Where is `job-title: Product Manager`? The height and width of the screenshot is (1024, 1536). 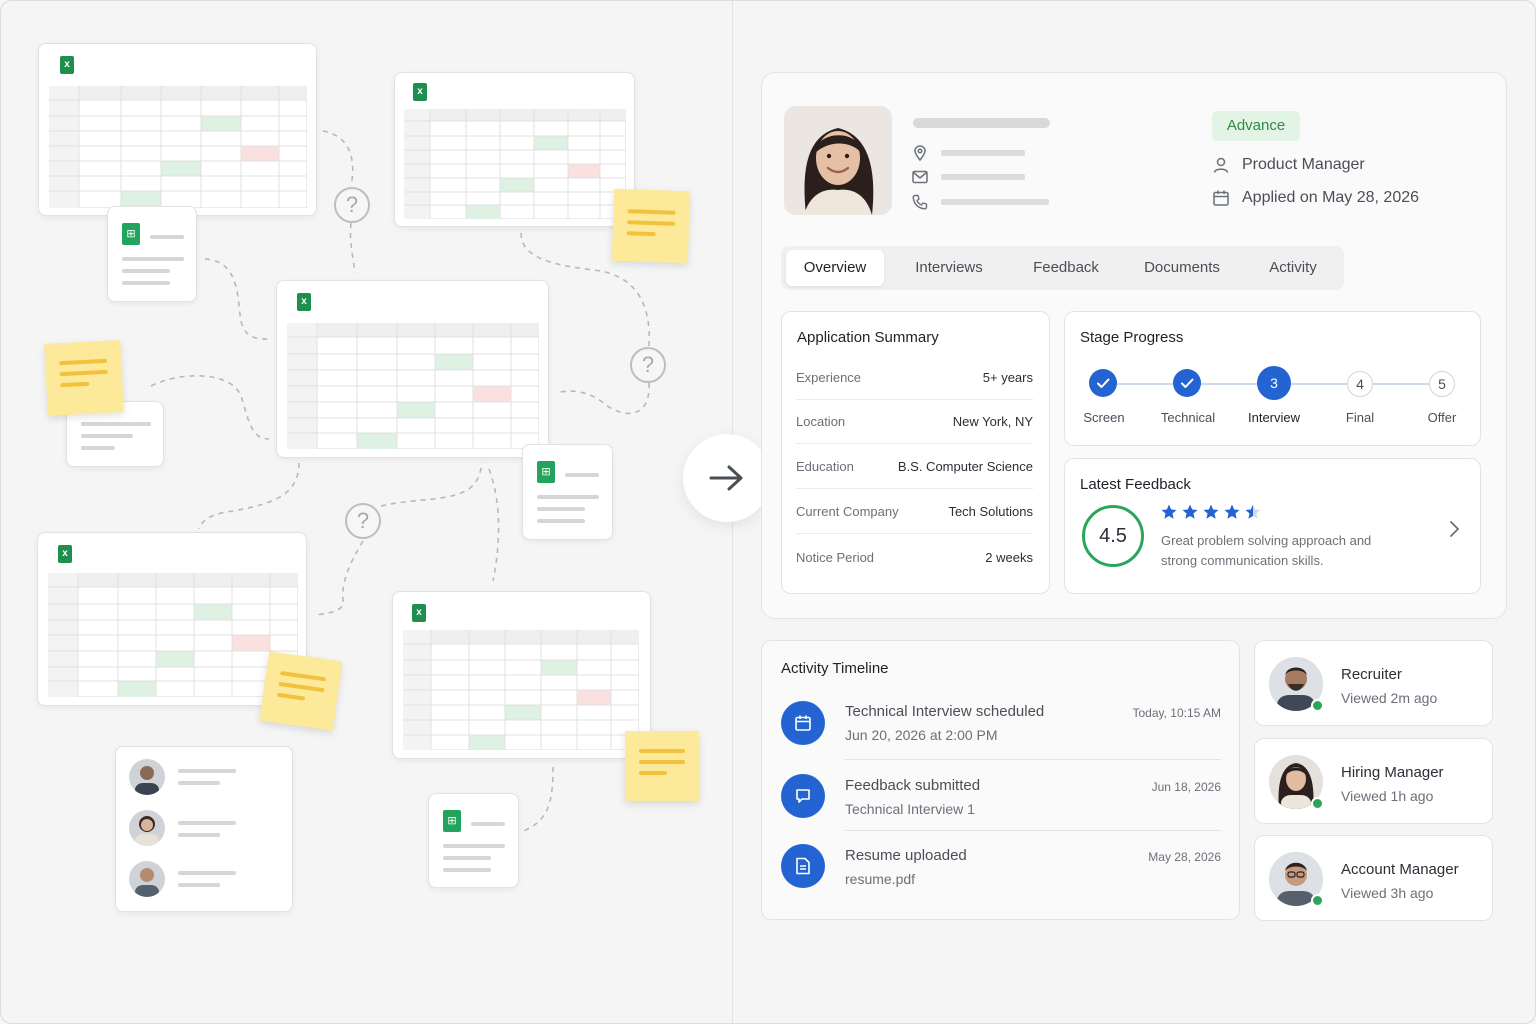
job-title: Product Manager is located at coordinates (1303, 164).